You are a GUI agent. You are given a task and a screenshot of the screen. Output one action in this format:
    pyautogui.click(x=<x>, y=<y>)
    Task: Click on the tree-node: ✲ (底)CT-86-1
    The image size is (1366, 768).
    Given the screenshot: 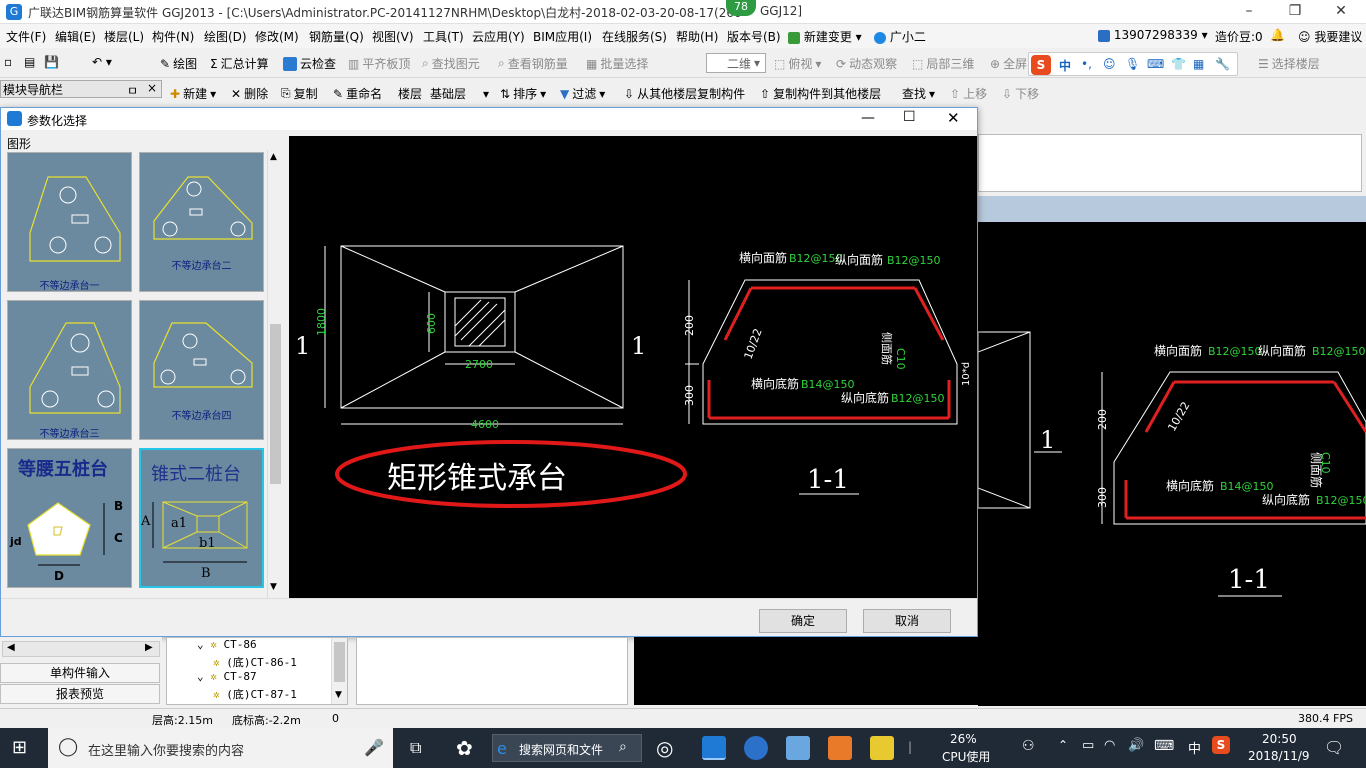 What is the action you would take?
    pyautogui.click(x=255, y=662)
    